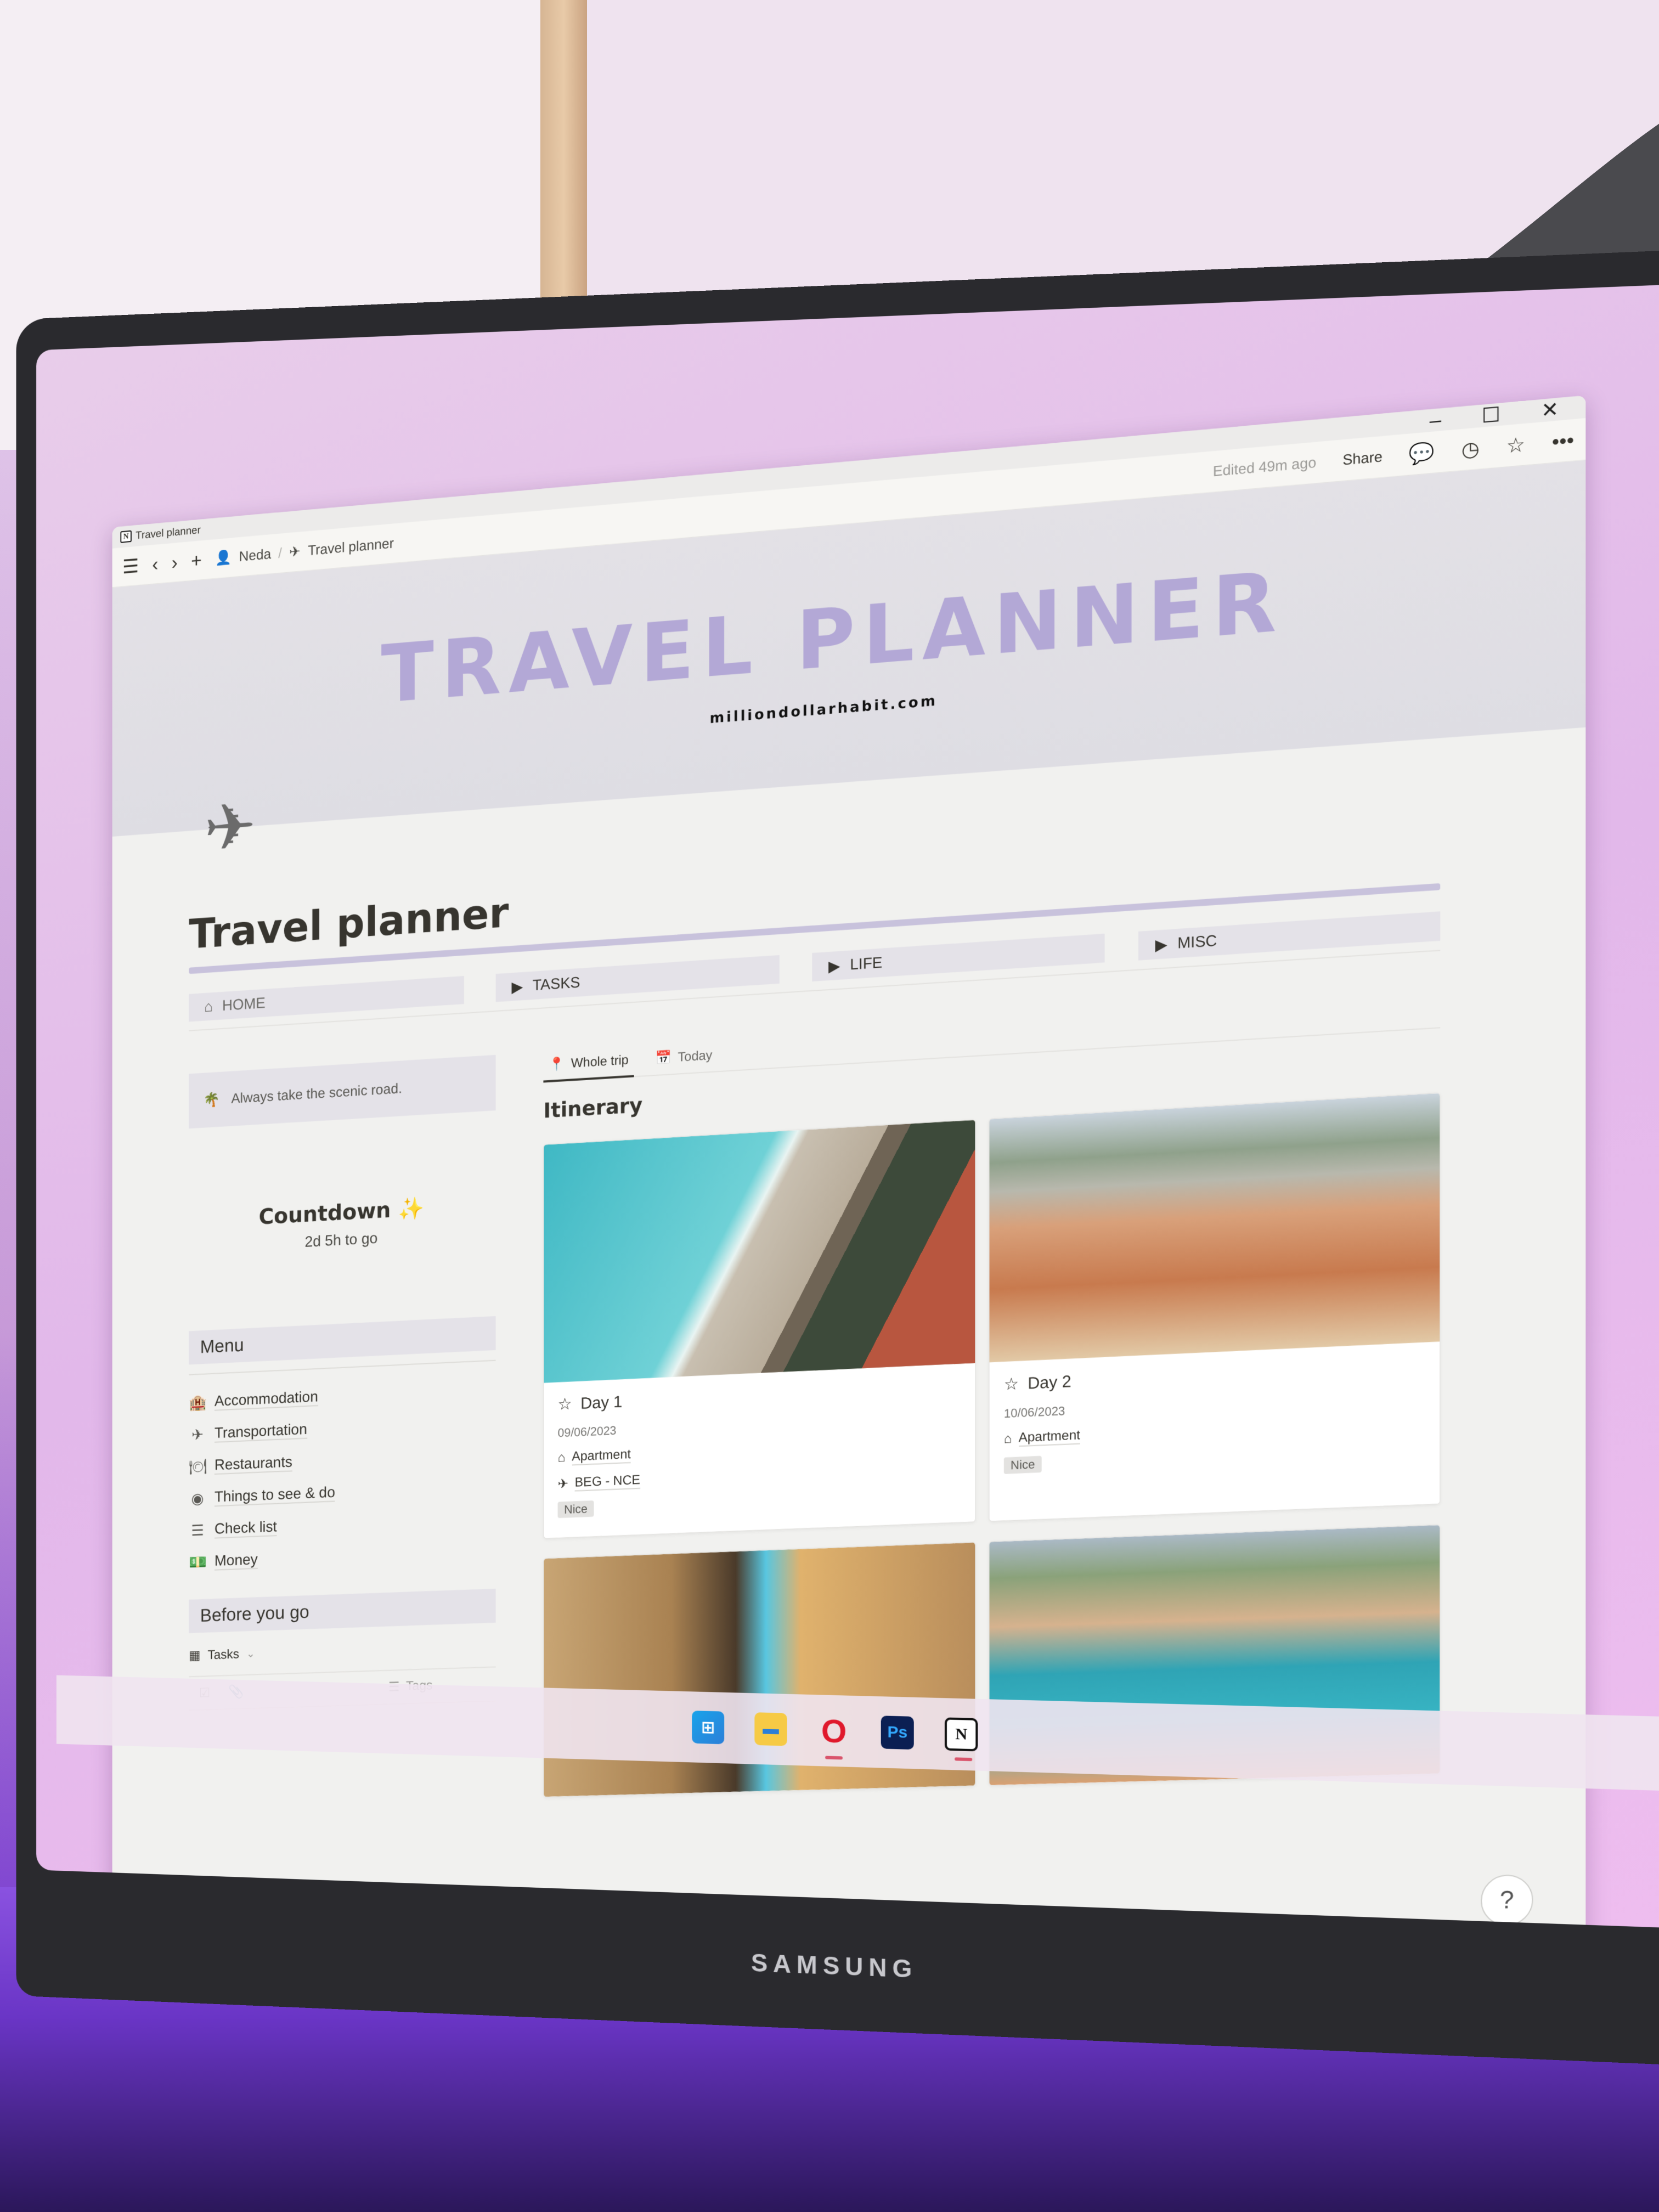 This screenshot has width=1659, height=2212. I want to click on file-explorer-icon: ▬, so click(770, 1729).